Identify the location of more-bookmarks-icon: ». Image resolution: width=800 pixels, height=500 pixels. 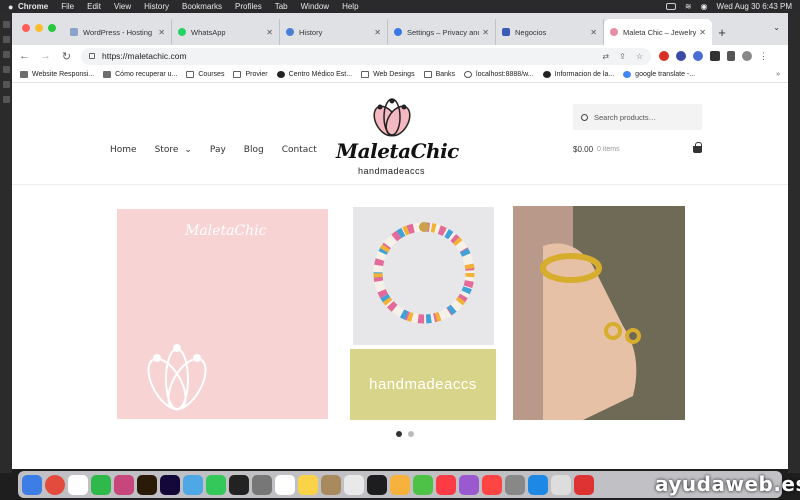
(778, 74).